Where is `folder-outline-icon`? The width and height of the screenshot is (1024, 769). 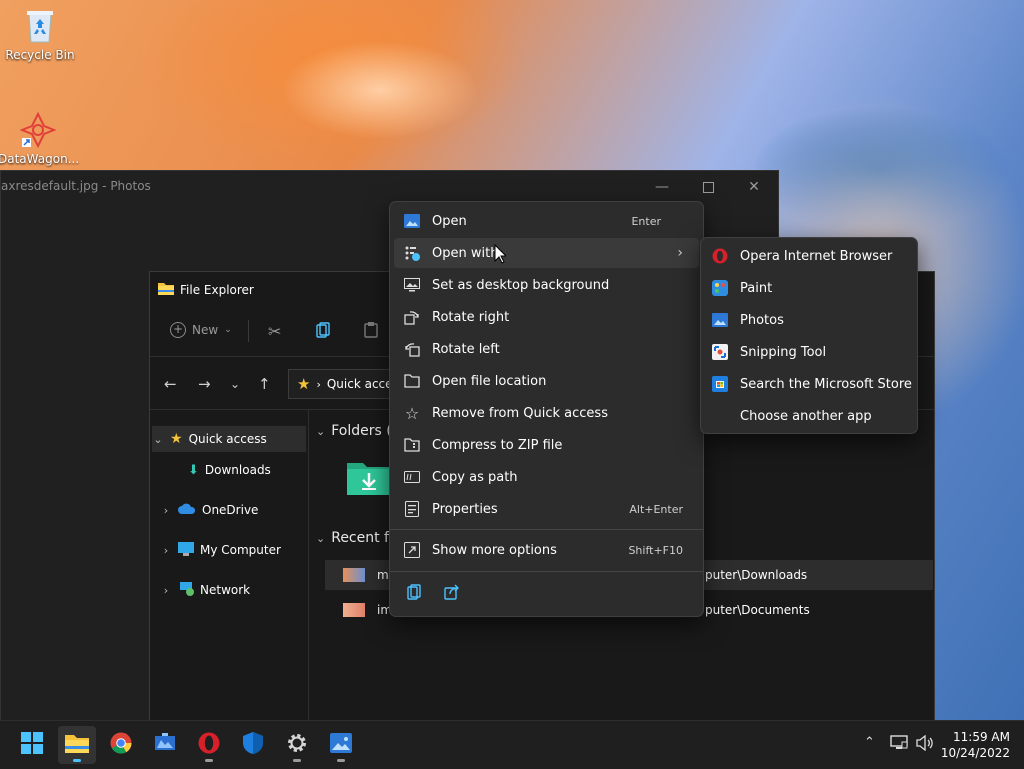 folder-outline-icon is located at coordinates (412, 381).